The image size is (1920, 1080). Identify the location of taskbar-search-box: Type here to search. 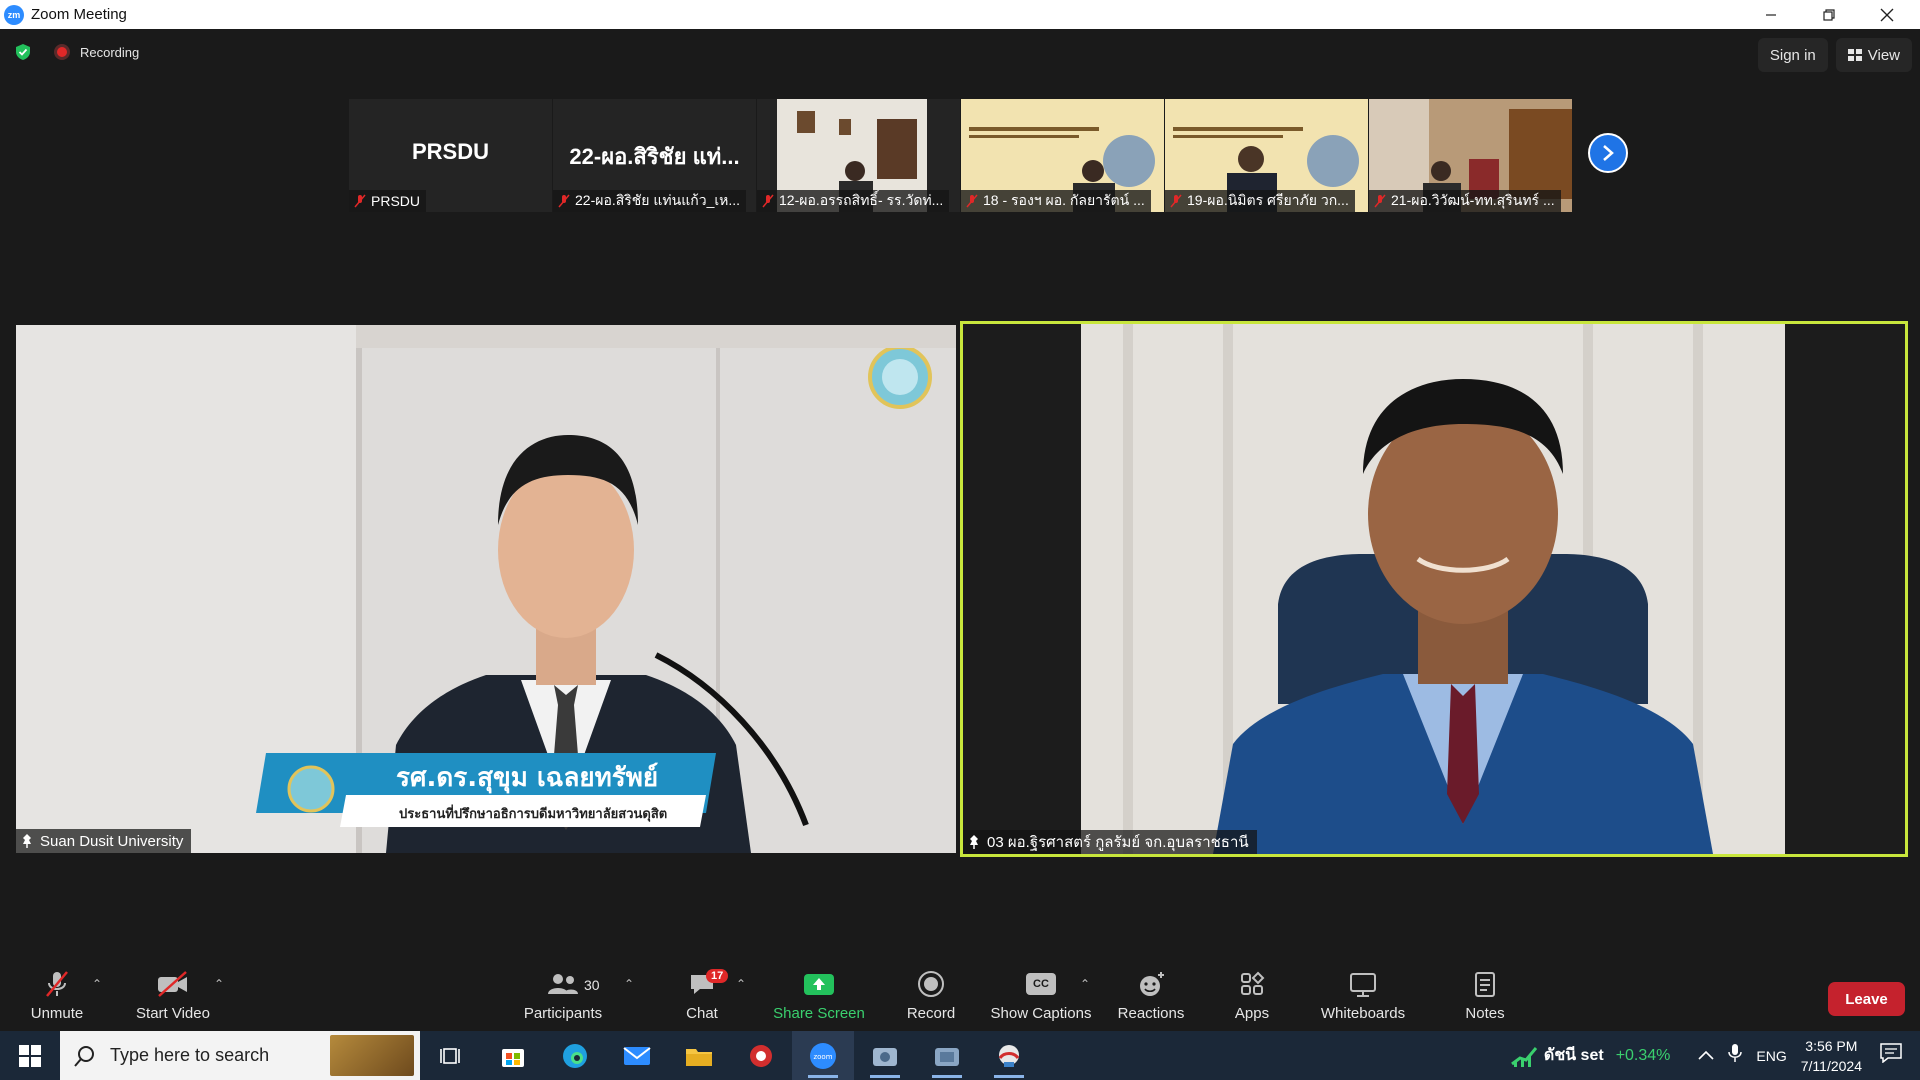
(240, 1055).